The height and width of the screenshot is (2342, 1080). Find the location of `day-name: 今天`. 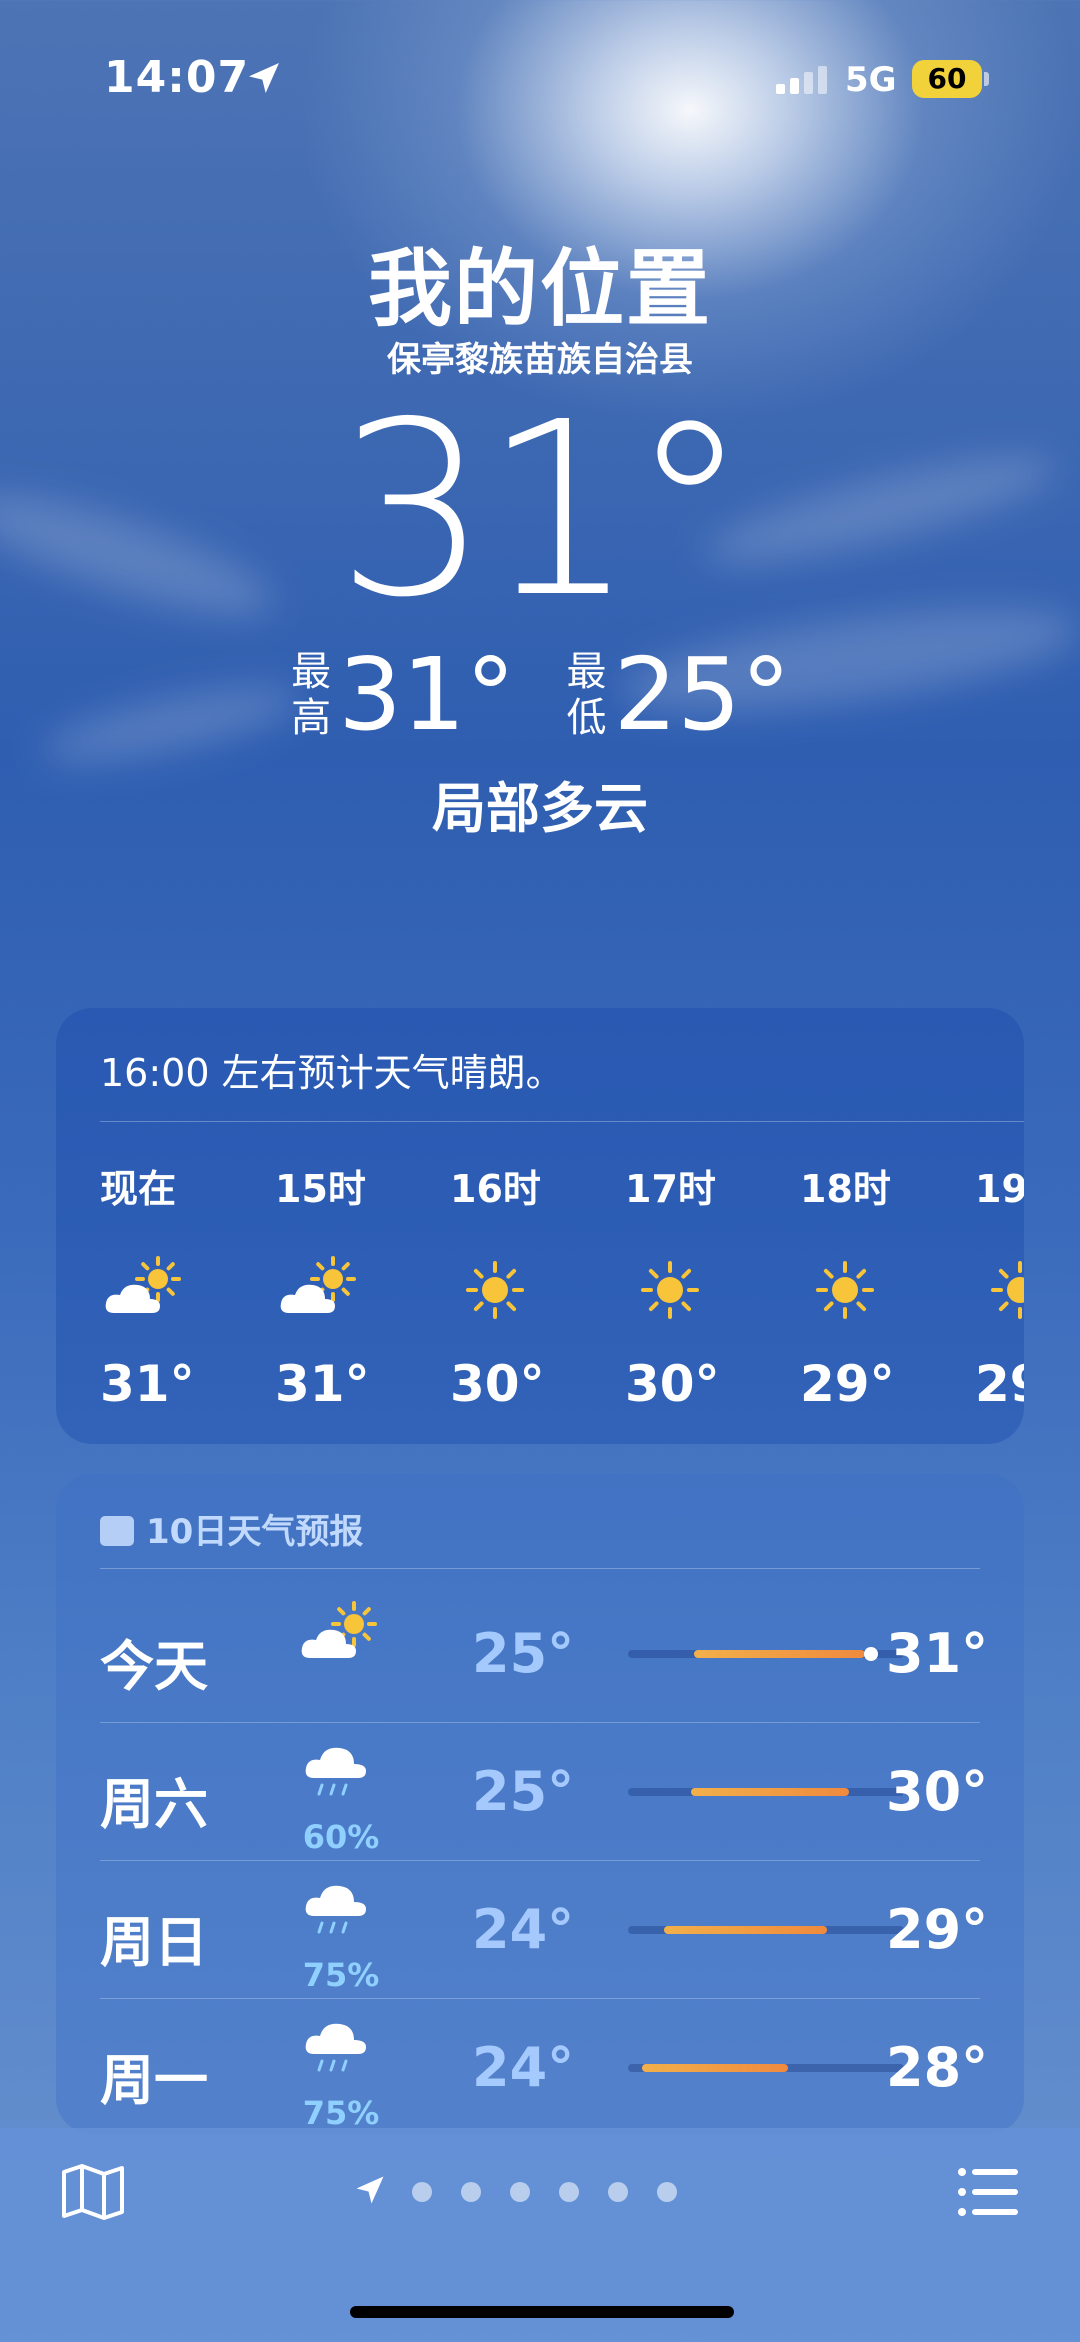

day-name: 今天 is located at coordinates (154, 1666).